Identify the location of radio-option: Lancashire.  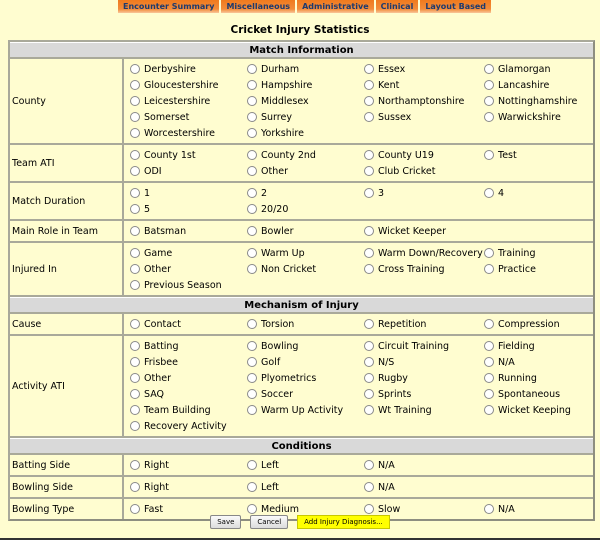
(538, 85).